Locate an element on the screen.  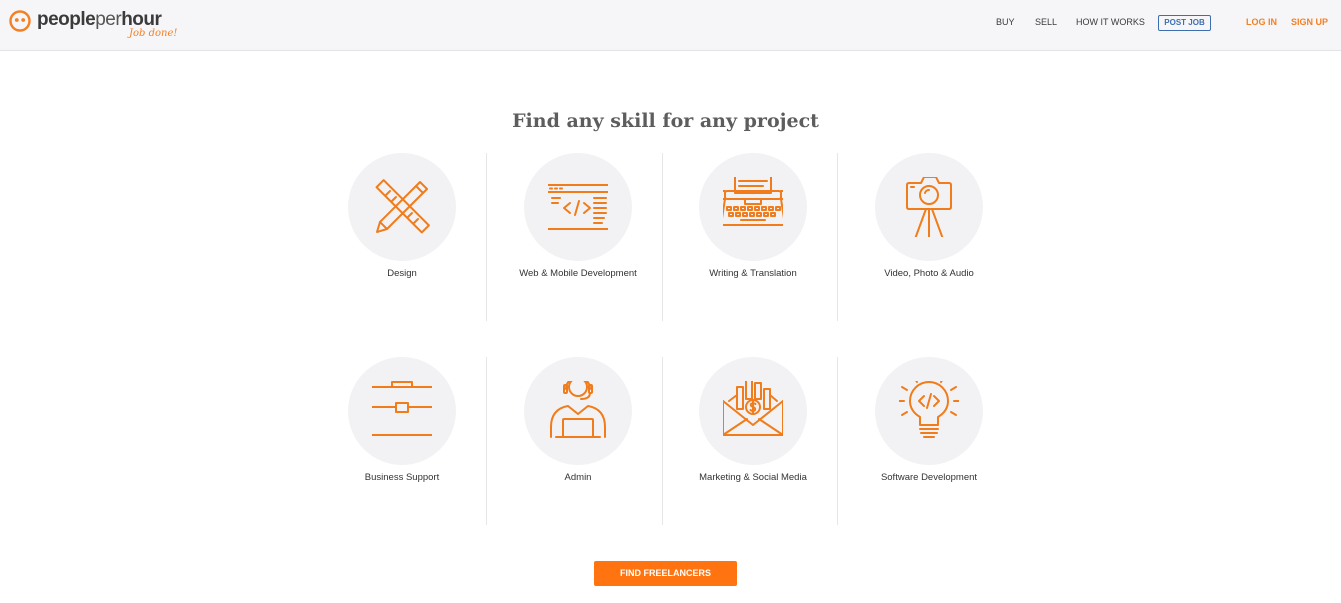
category-writing-translation: Writing & Translation is located at coordinates (753, 228).